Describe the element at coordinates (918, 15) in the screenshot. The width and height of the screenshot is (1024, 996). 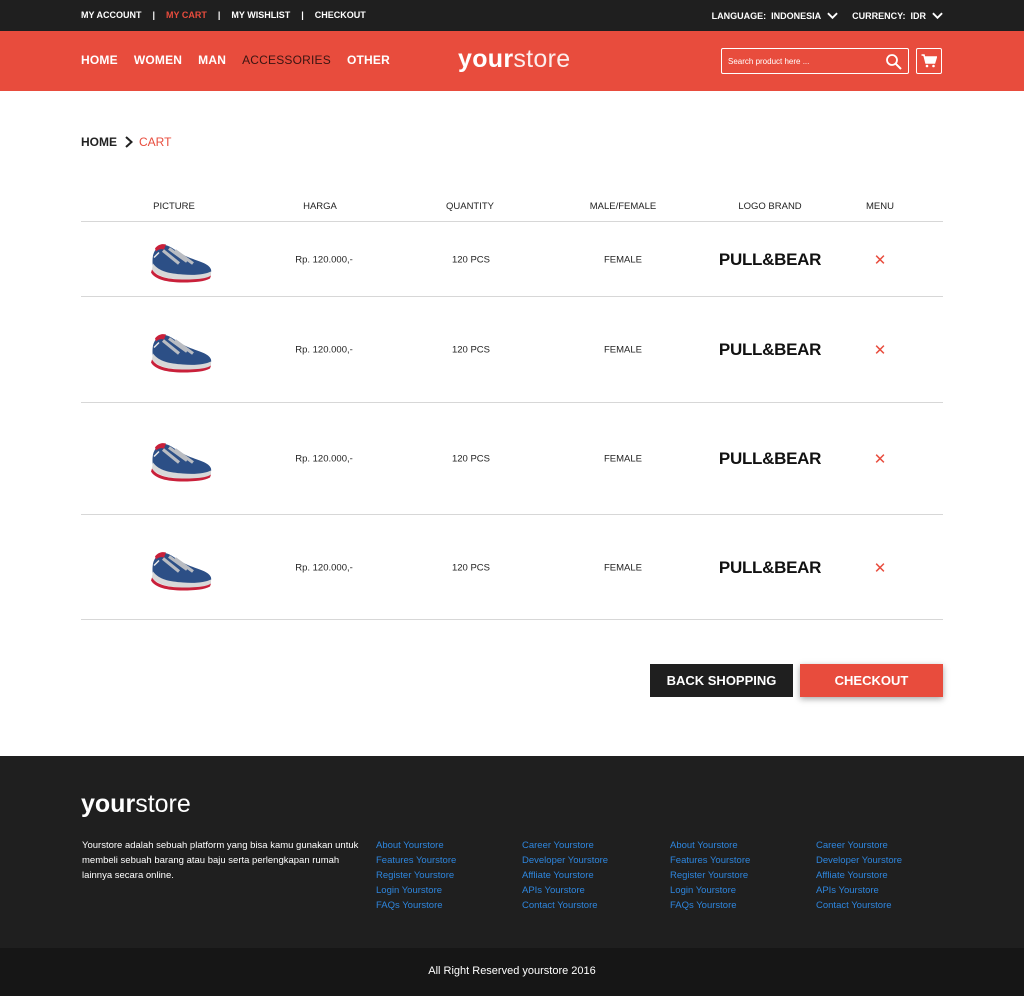
I see `currency-value: IDR` at that location.